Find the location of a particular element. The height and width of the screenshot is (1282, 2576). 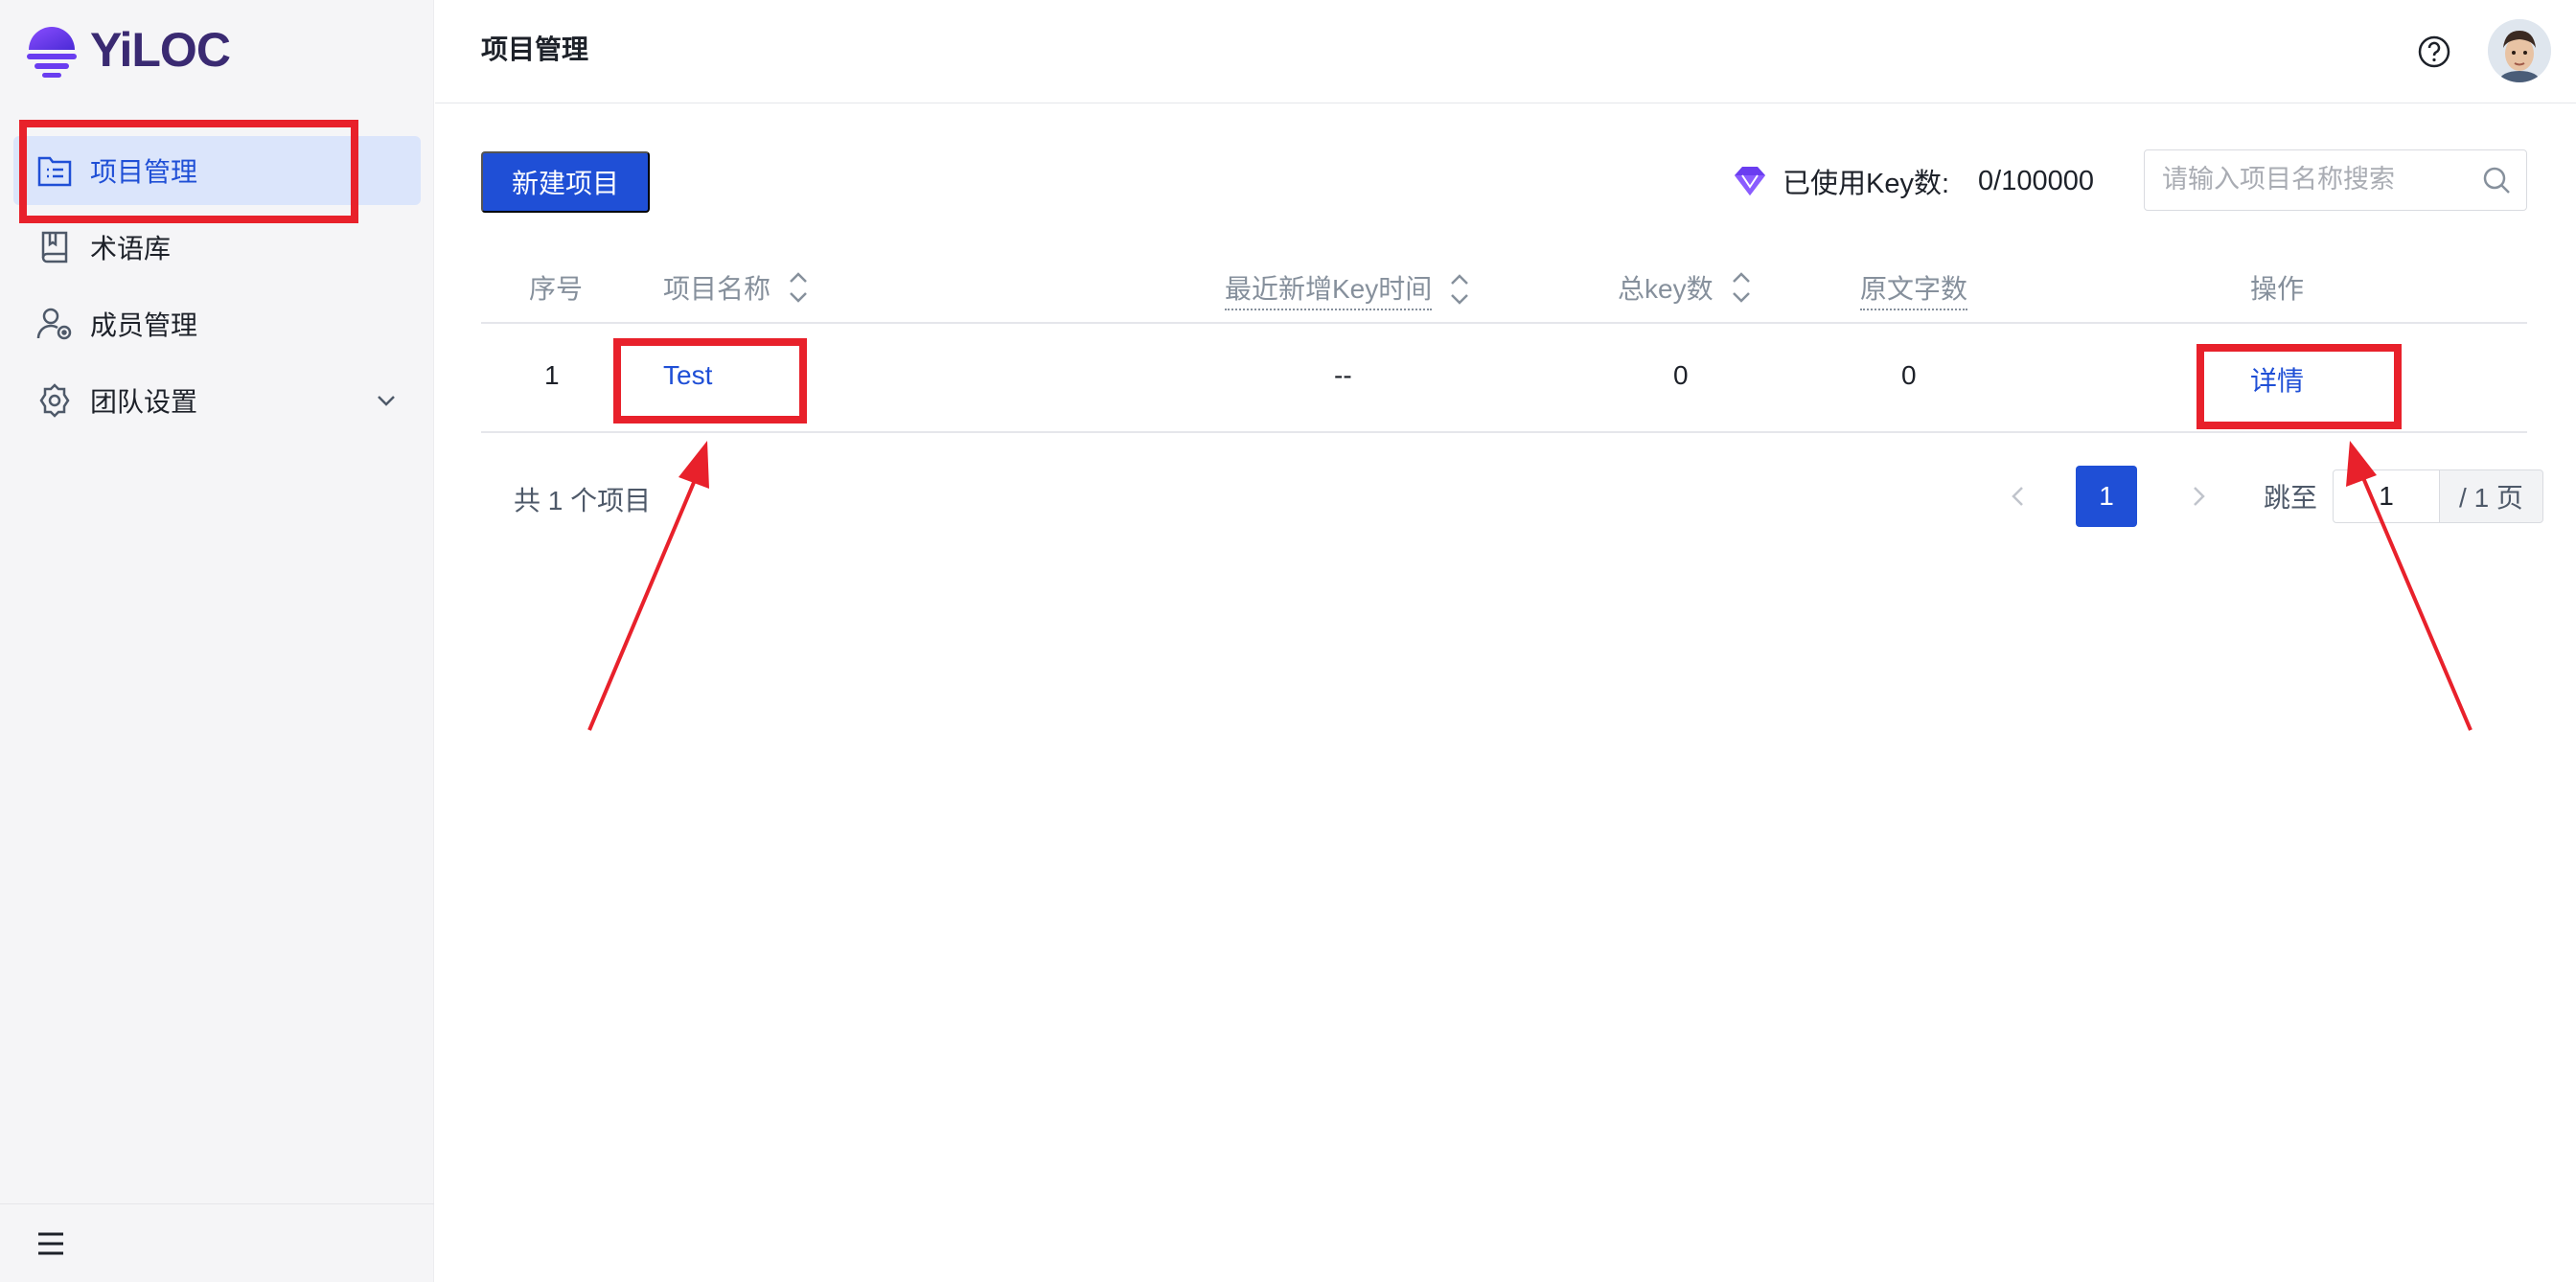

user-settings-icon is located at coordinates (54, 324).